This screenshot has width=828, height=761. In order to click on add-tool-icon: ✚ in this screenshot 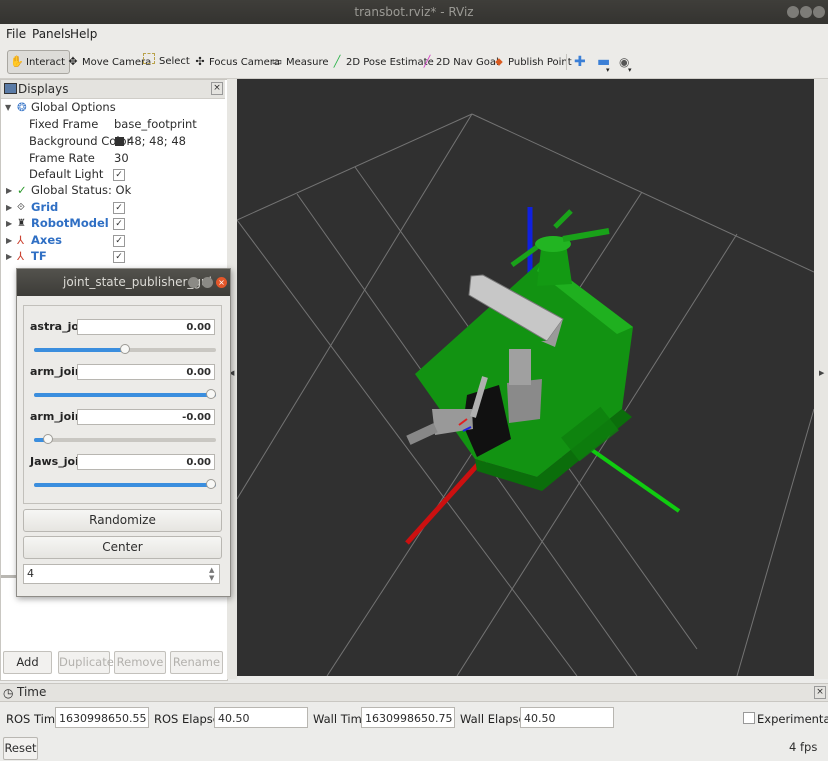, I will do `click(580, 62)`.